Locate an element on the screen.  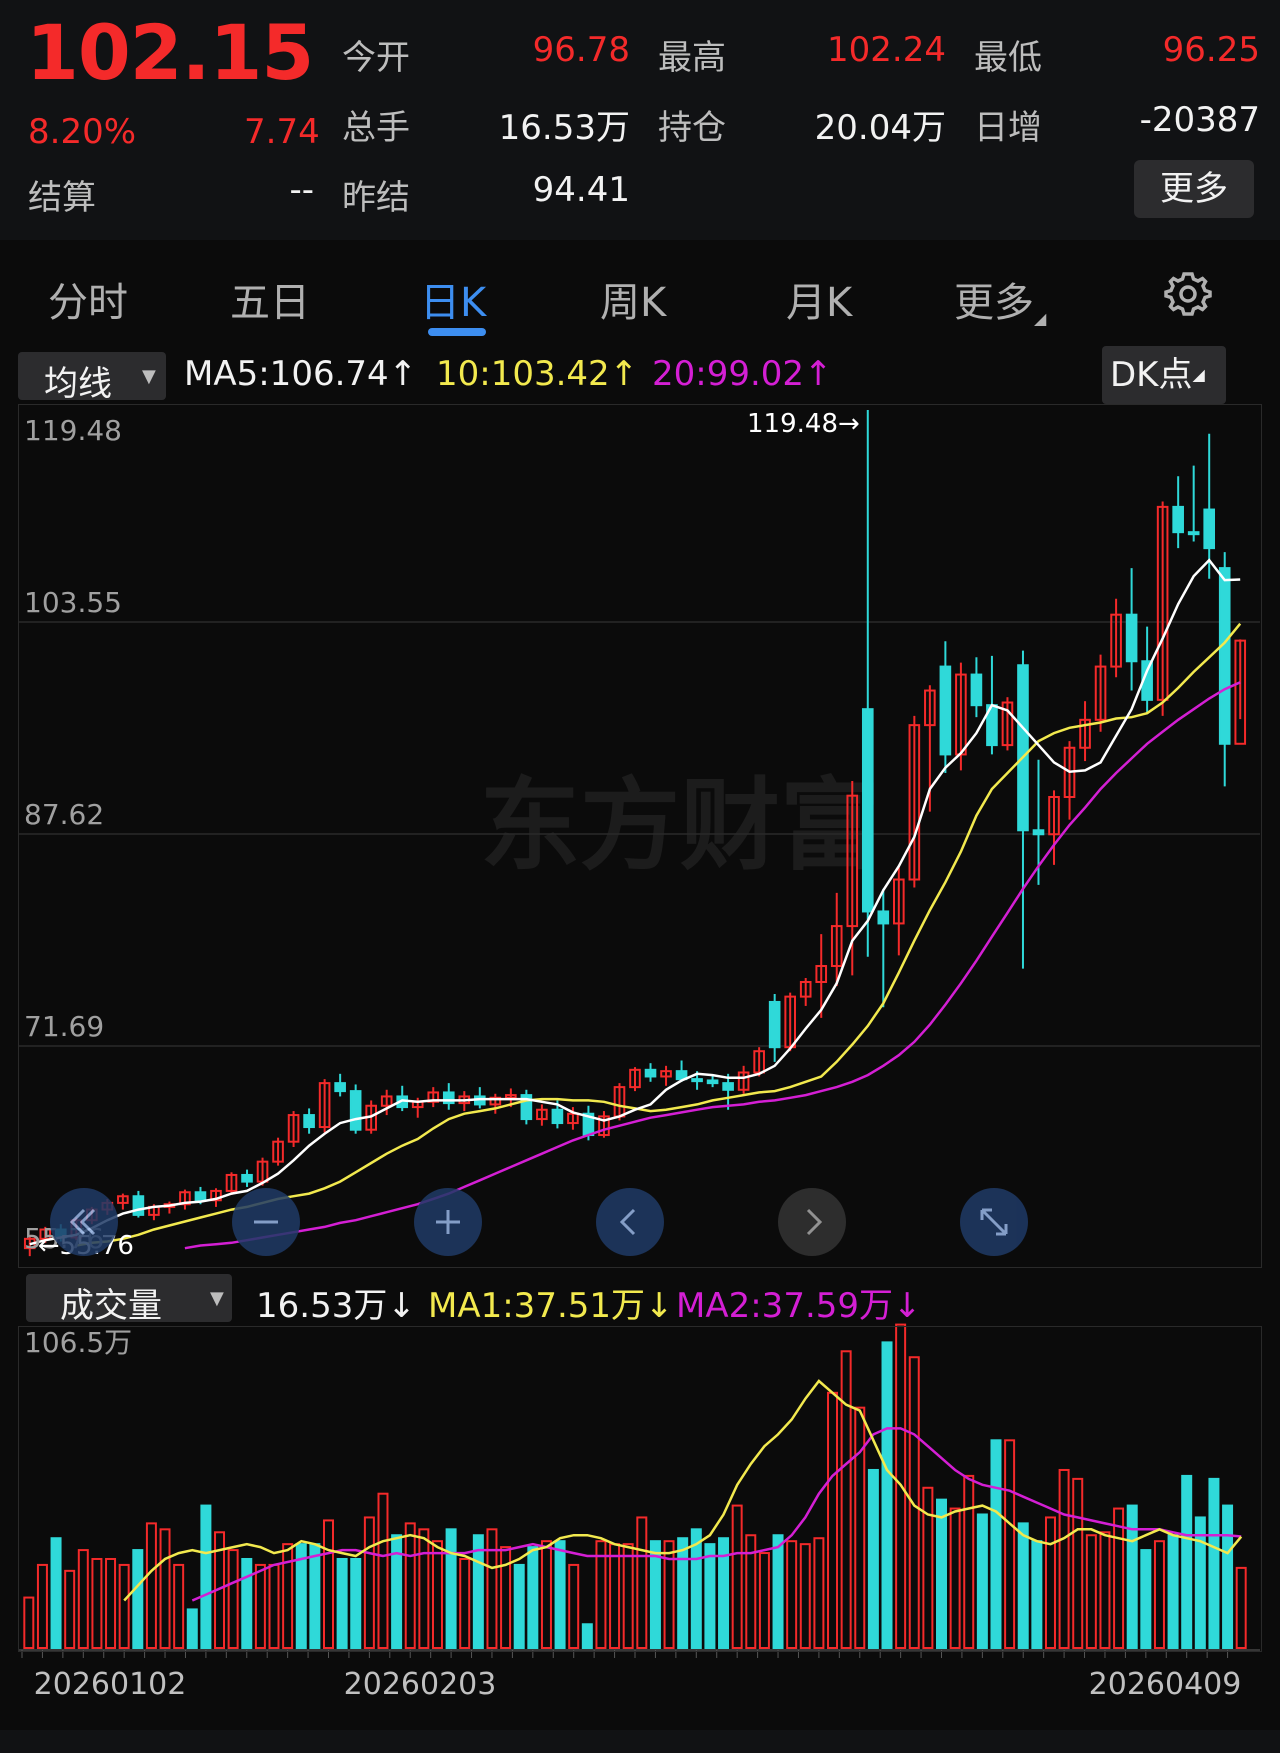
chevron-left-icon is located at coordinates (627, 1222).